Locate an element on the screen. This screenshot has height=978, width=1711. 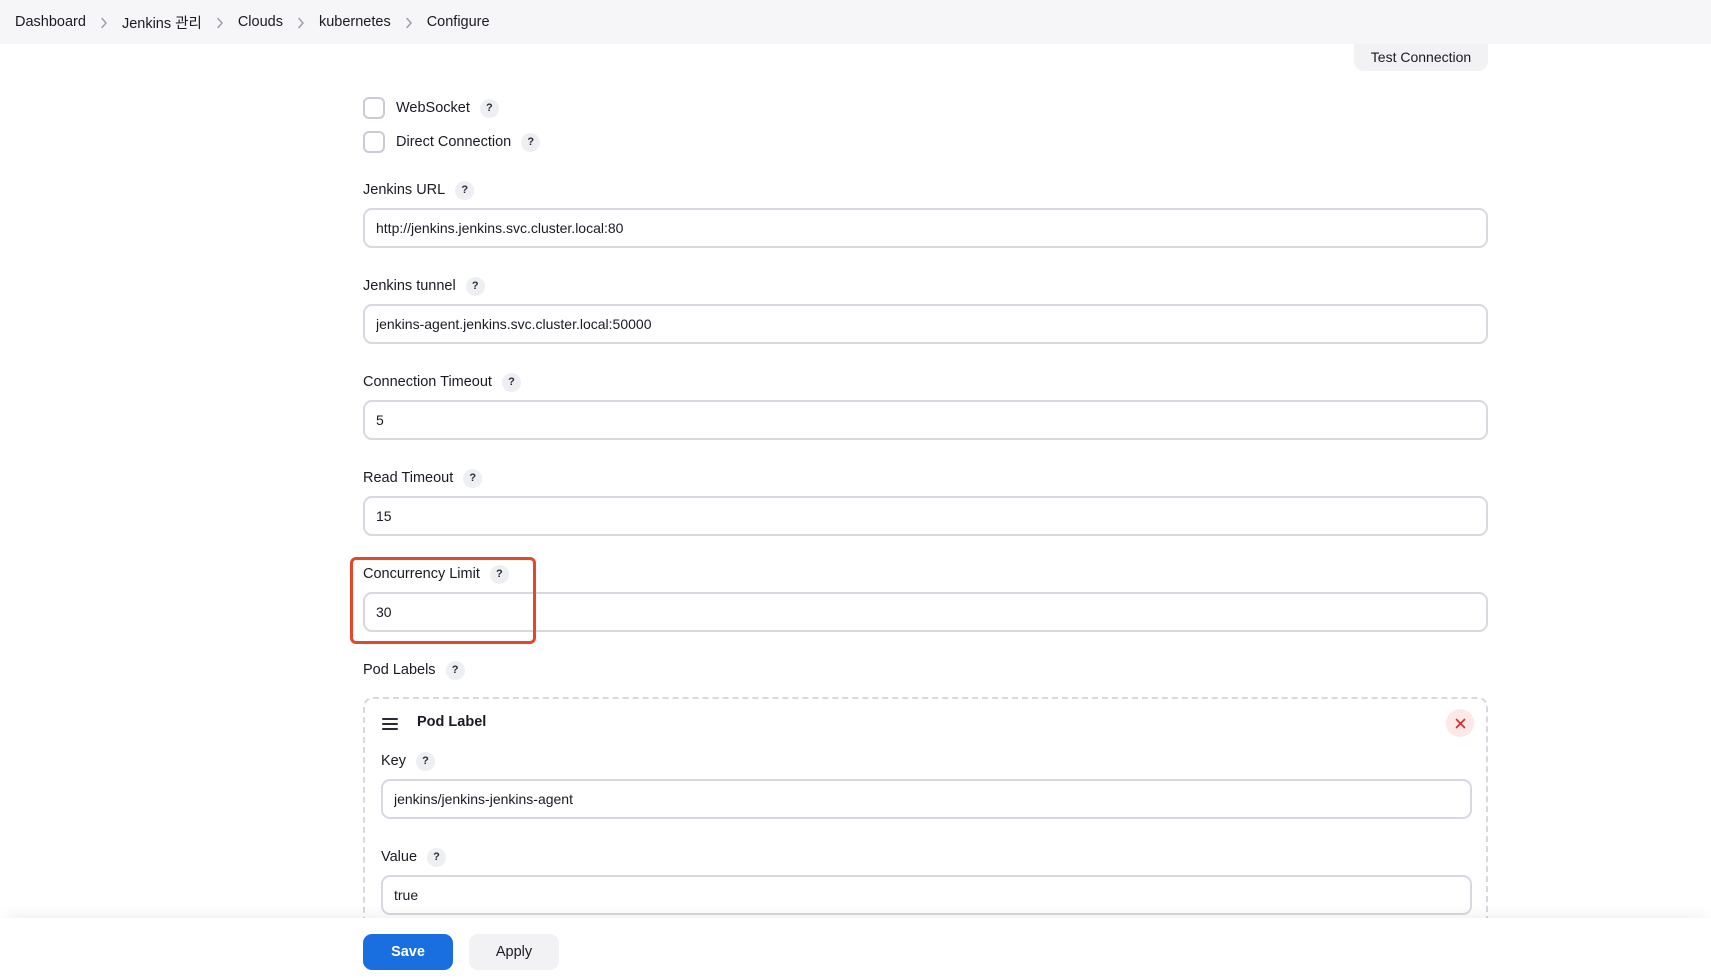
breadcrumb-item-kubernetes: kubernetes is located at coordinates (355, 22).